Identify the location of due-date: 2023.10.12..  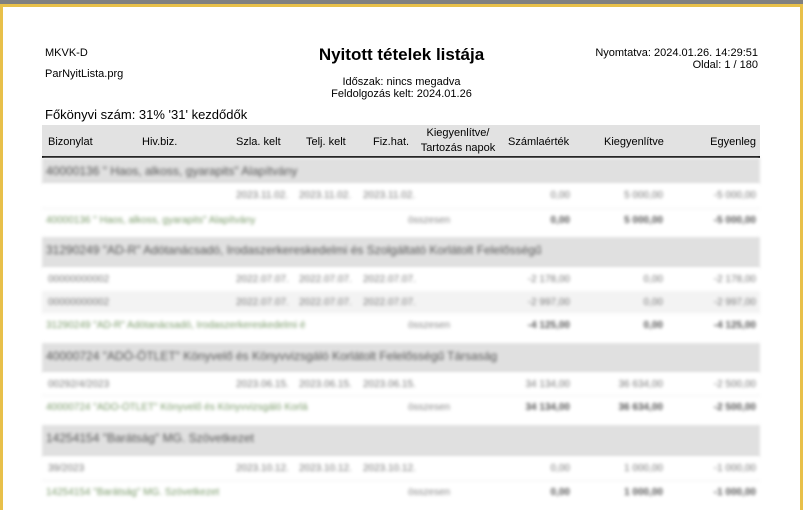
(389, 468).